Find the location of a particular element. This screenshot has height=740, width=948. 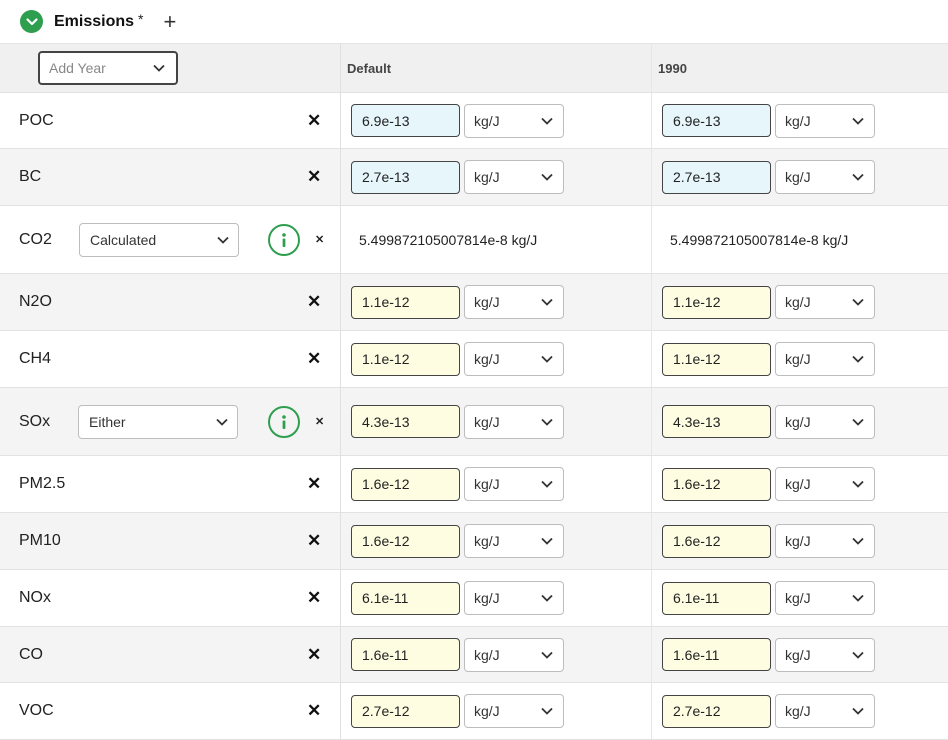

value-cell: 2.7e-13 kg/J is located at coordinates (800, 177).